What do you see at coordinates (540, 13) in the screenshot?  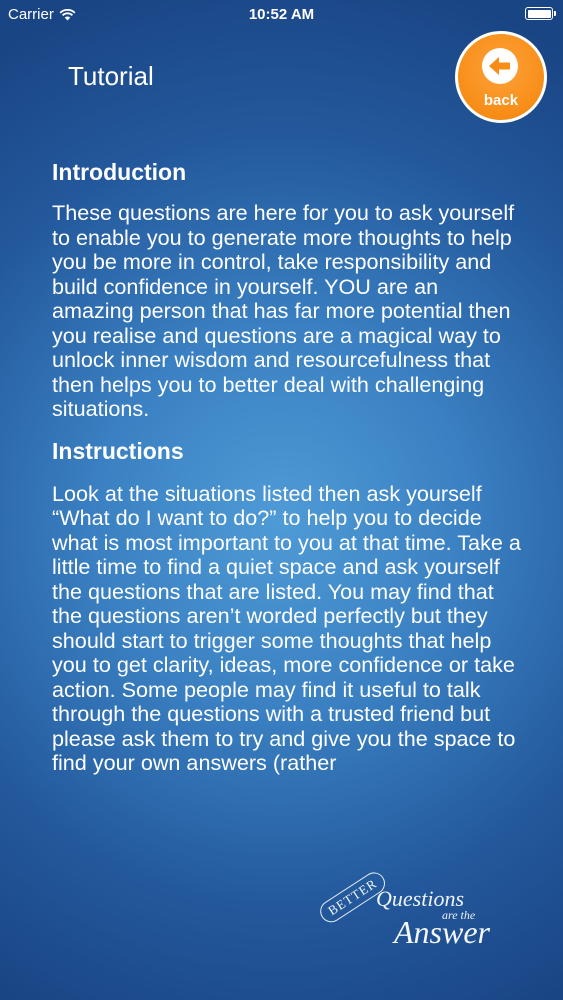 I see `battery-icon` at bounding box center [540, 13].